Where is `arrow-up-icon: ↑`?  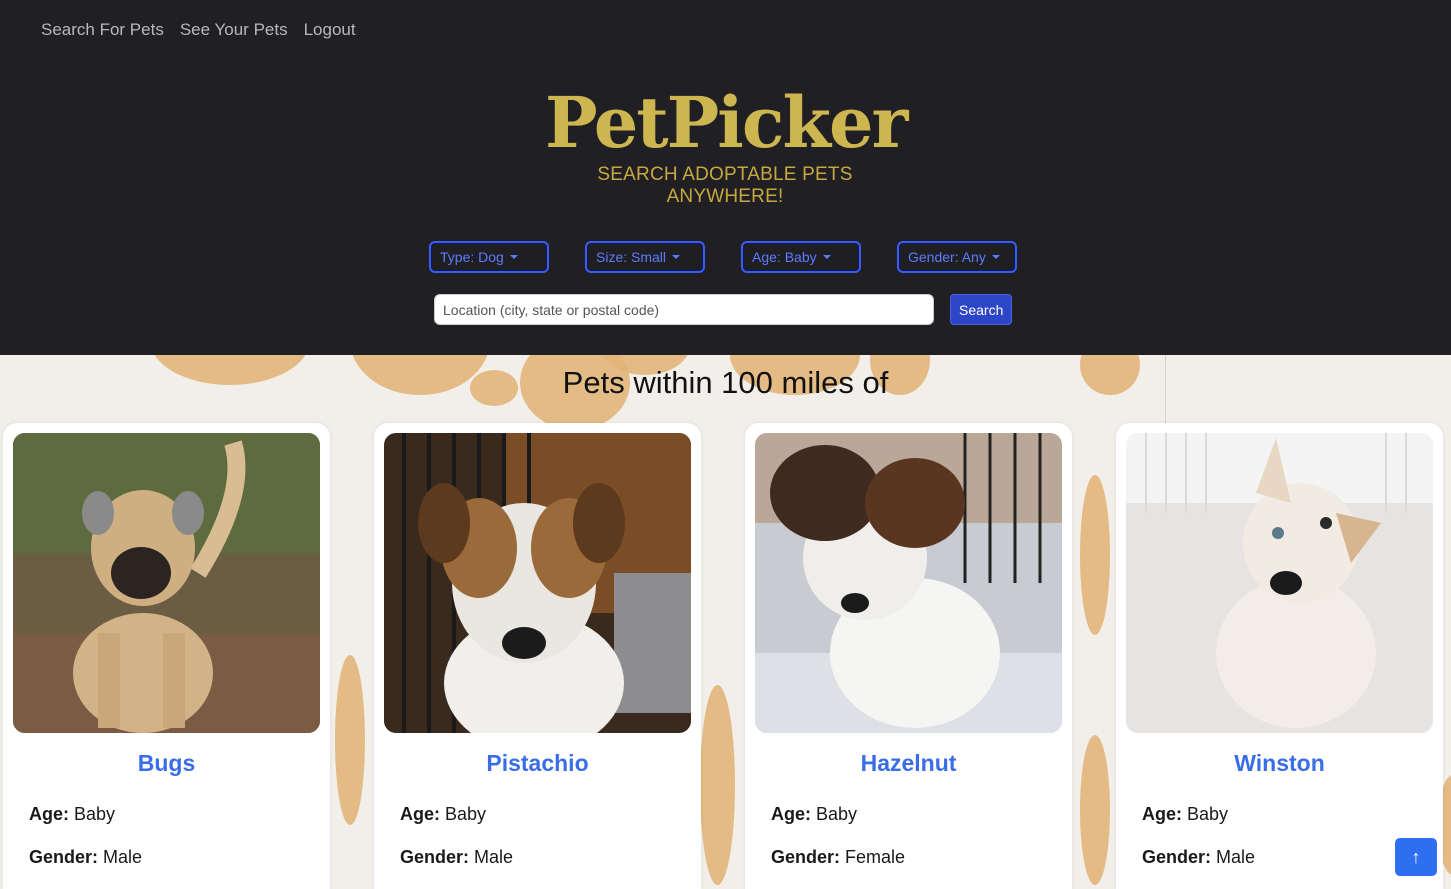 arrow-up-icon: ↑ is located at coordinates (1416, 856).